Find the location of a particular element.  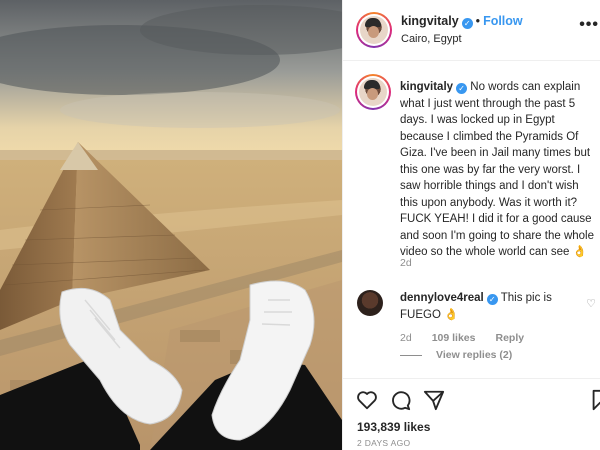

comment-meta: 2d 109 likes Reply is located at coordinates (472, 338).